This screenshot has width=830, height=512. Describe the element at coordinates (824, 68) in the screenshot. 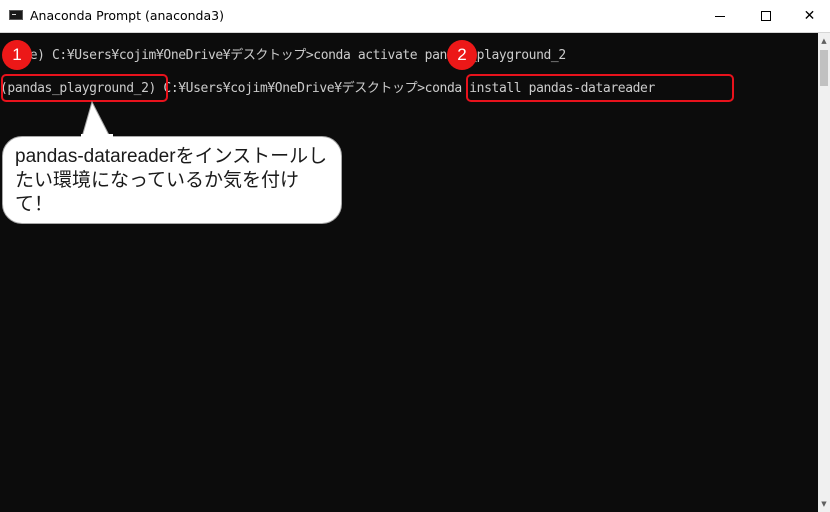

I see `scroll-thumb` at that location.